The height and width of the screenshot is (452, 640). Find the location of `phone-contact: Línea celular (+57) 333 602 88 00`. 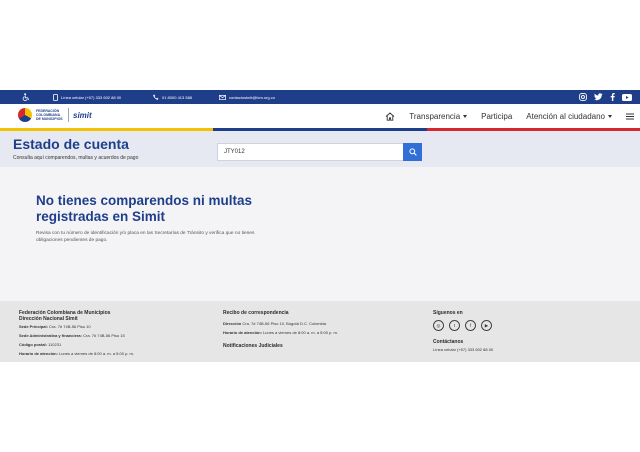

phone-contact: Línea celular (+57) 333 602 88 00 is located at coordinates (87, 97).